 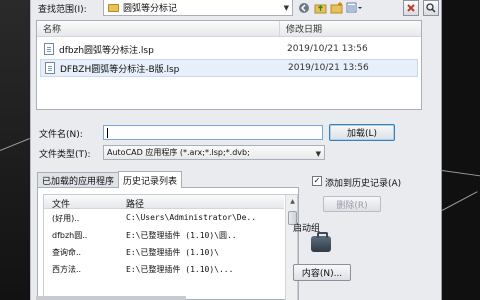 What do you see at coordinates (61, 203) in the screenshot?
I see `column-header-file: 文件` at bounding box center [61, 203].